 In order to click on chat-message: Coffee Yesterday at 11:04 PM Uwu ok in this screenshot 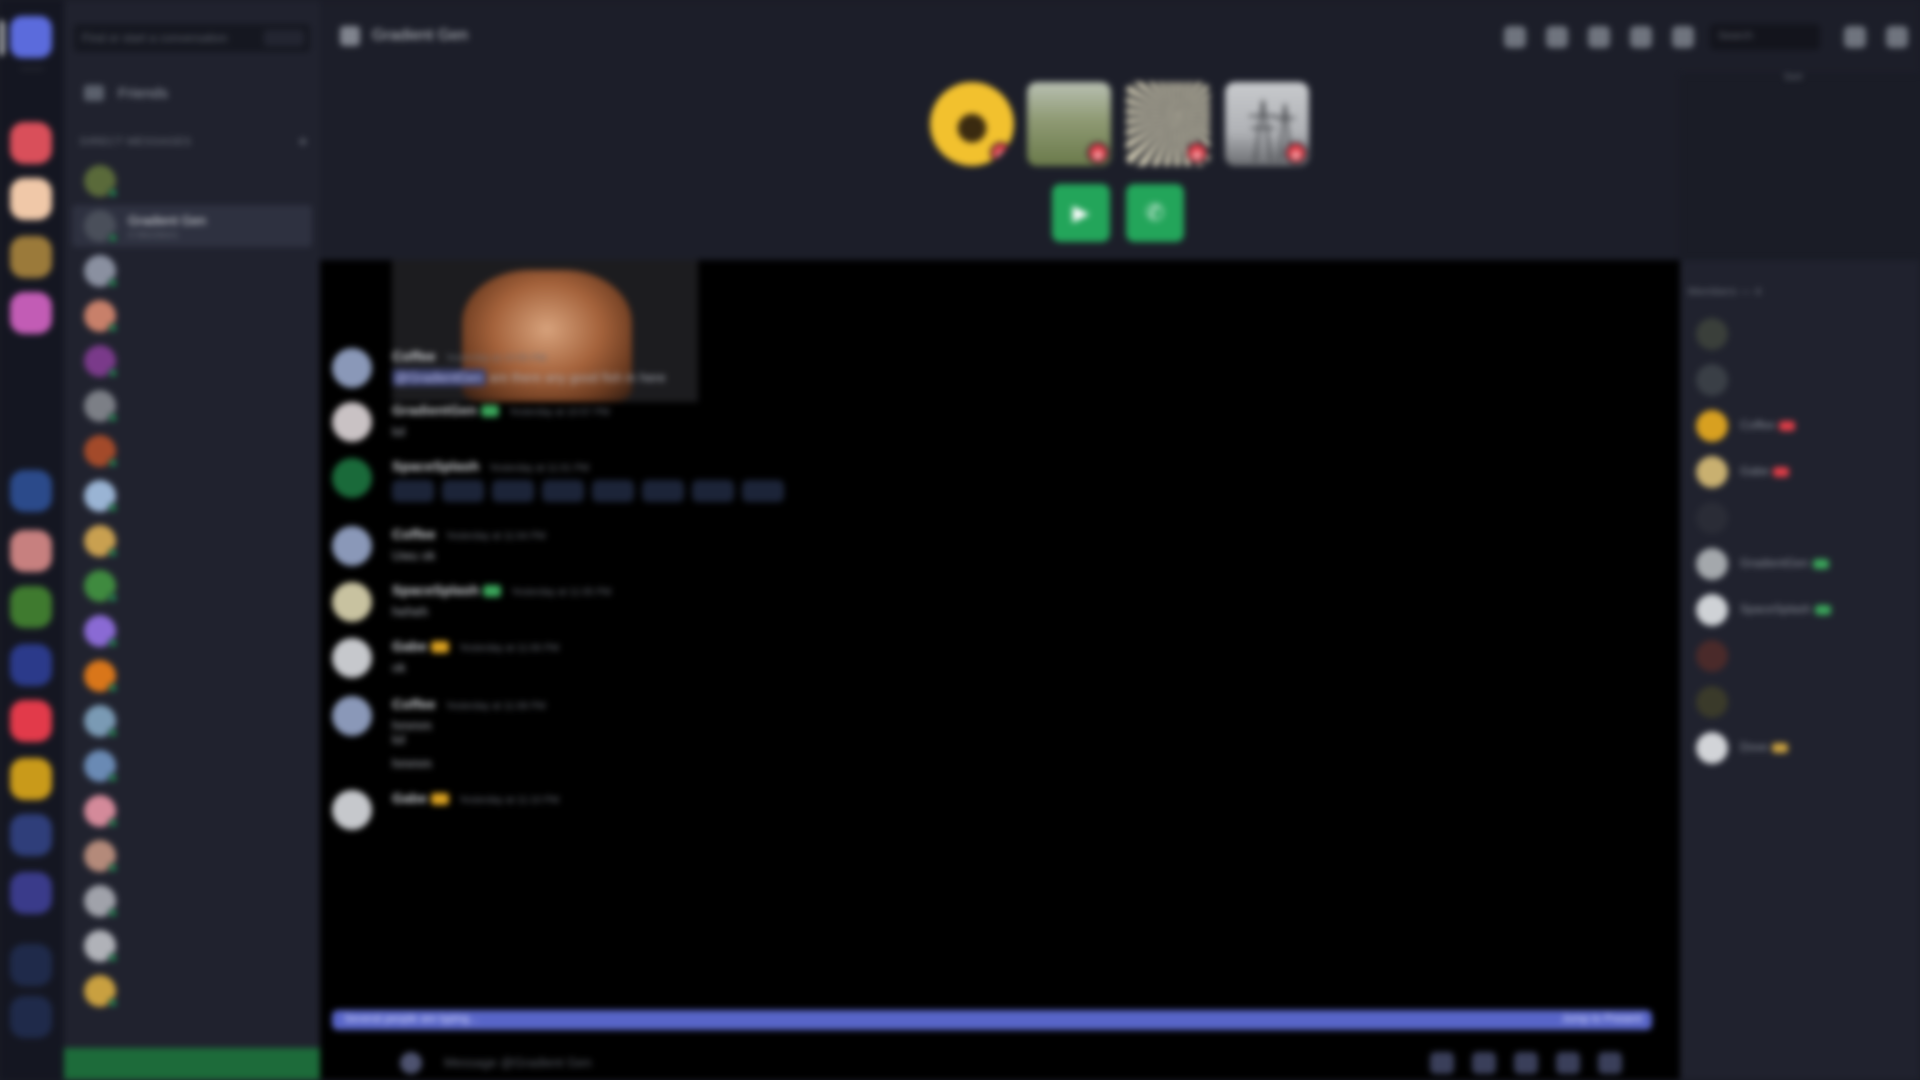, I will do `click(928, 554)`.